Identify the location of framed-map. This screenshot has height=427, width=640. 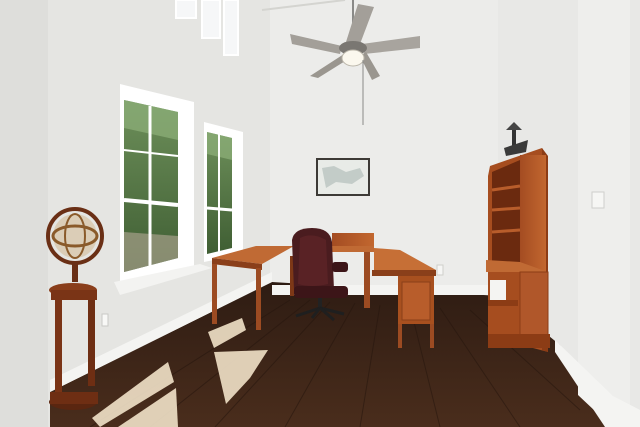
(343, 177).